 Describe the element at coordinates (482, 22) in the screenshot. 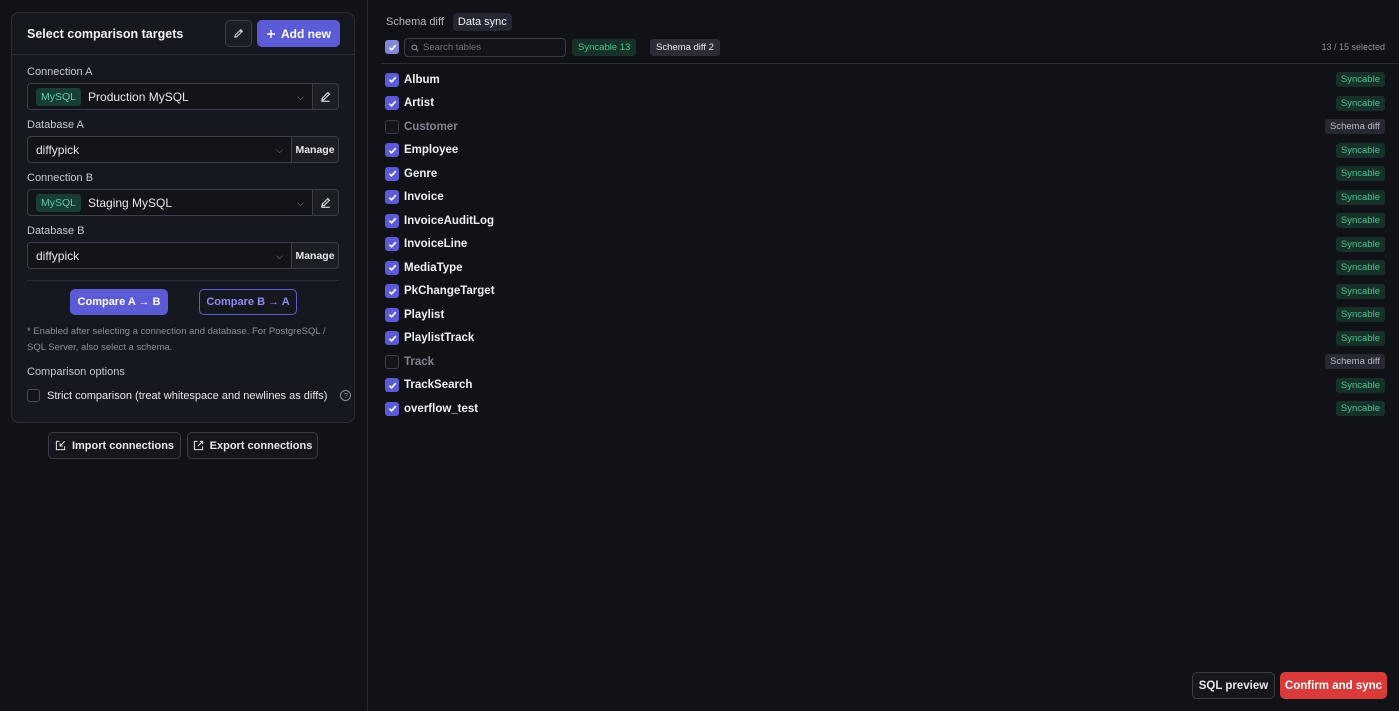

I see `tab-data-sync: Data sync` at that location.